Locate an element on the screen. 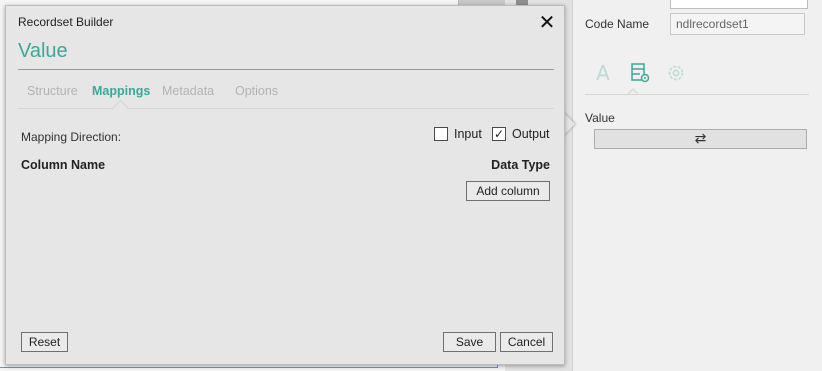  tab-metadata: Metadata is located at coordinates (188, 91).